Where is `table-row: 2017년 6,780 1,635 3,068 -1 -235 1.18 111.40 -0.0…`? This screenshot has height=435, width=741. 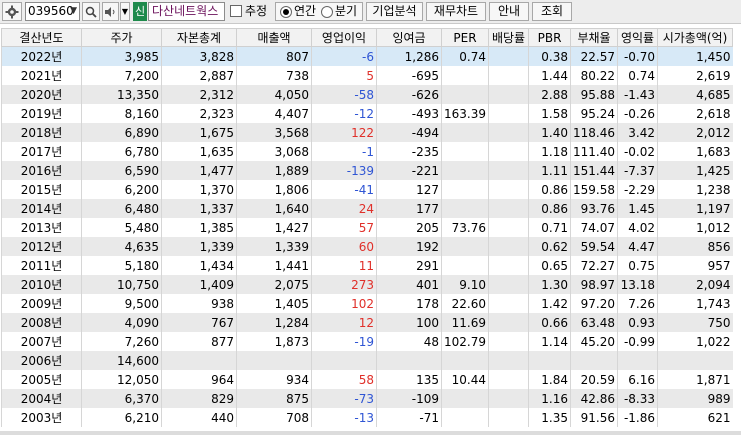
table-row: 2017년 6,780 1,635 3,068 -1 -235 1.18 111.40 -0.0… is located at coordinates (367, 151).